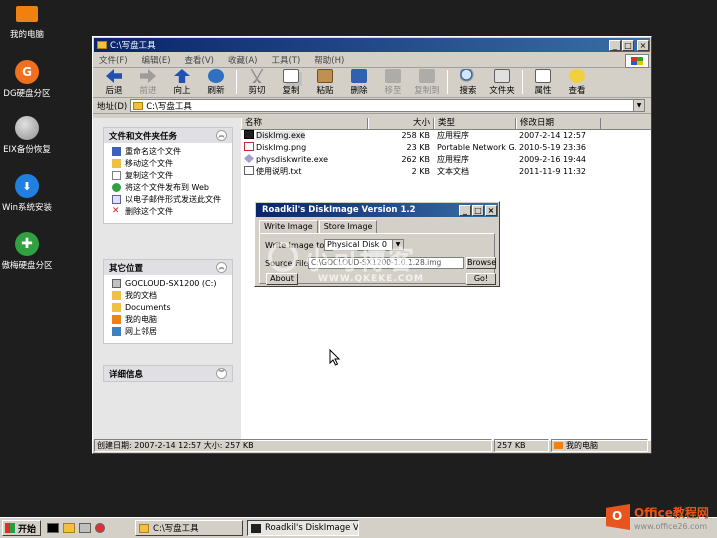 Image resolution: width=717 pixels, height=538 pixels. Describe the element at coordinates (577, 83) in the screenshot. I see `views-button: 查看` at that location.